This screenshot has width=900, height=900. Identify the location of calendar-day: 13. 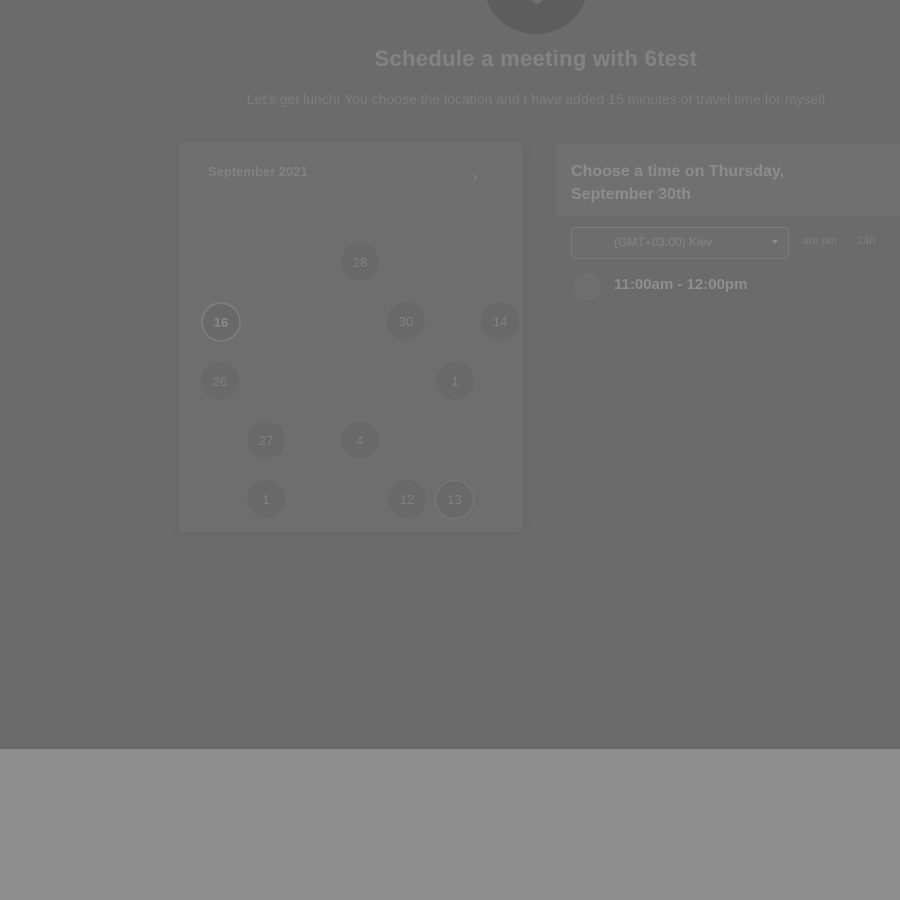
(454, 499).